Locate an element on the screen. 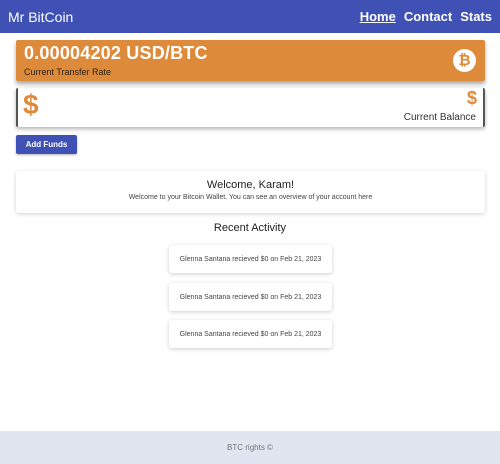 This screenshot has width=500, height=464. recent-activity-title: Recent Activity is located at coordinates (250, 228).